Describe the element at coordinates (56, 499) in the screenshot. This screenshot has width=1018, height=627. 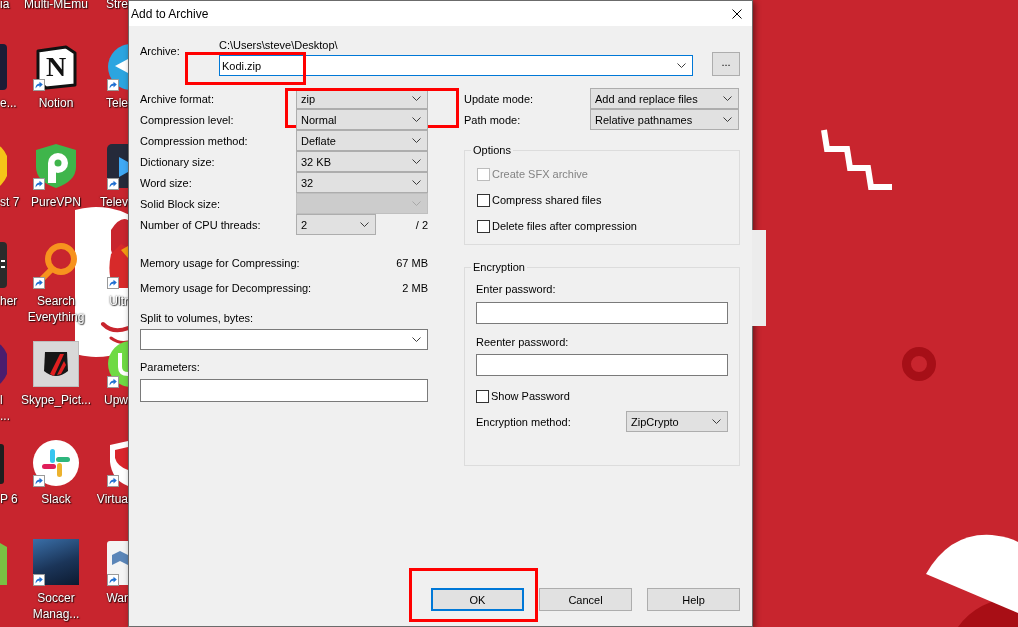
I see `desktop-icon-label: Slack` at that location.